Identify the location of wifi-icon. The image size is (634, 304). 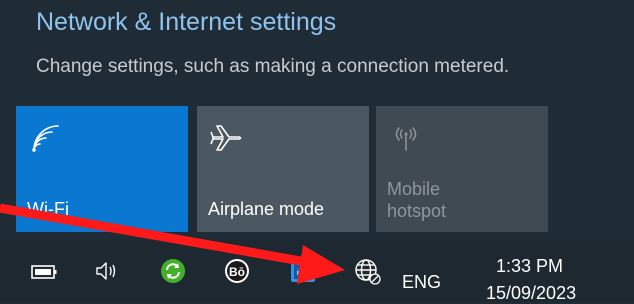
(45, 138).